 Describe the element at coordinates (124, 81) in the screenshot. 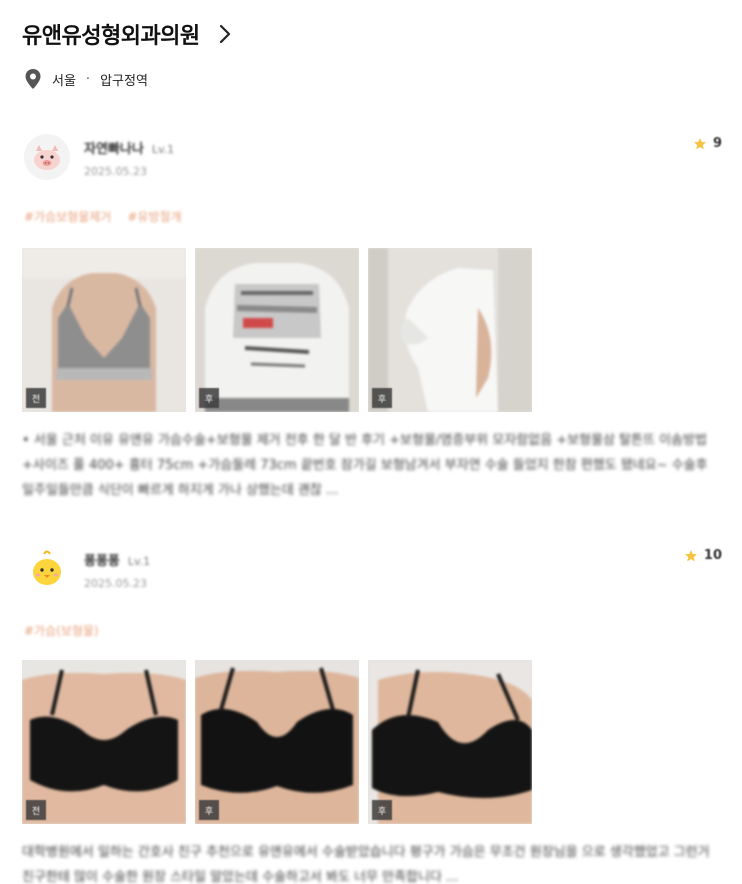

I see `location-station: 압구정역` at that location.